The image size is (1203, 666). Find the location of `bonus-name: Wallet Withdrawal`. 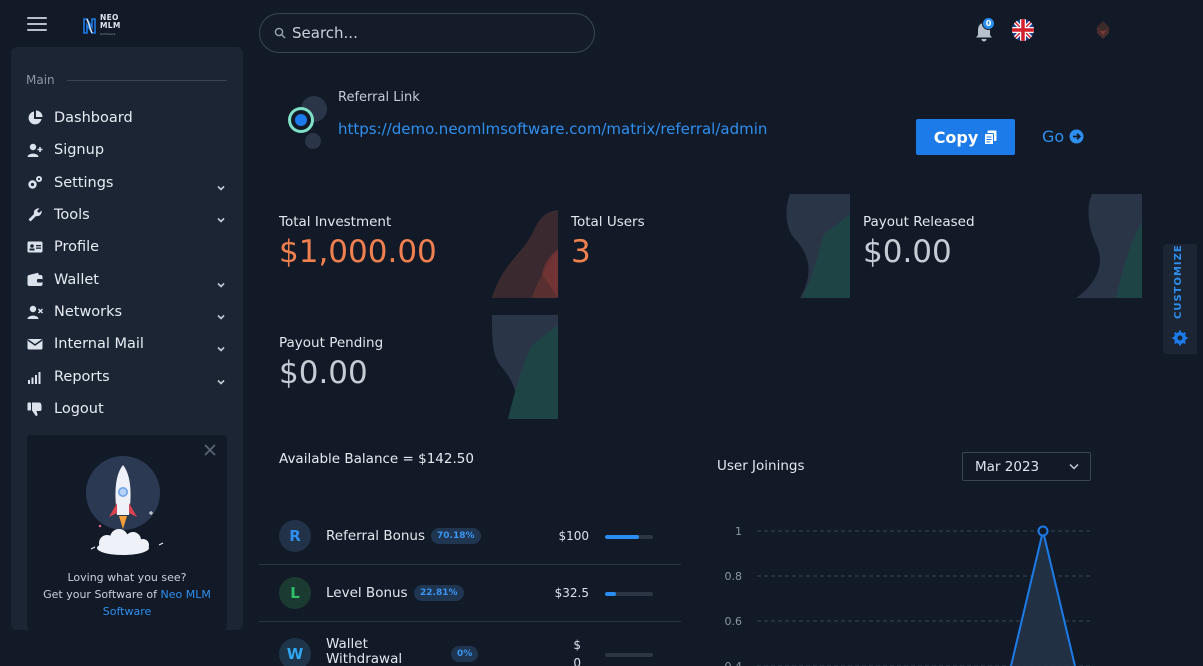

bonus-name: Wallet Withdrawal is located at coordinates (364, 651).